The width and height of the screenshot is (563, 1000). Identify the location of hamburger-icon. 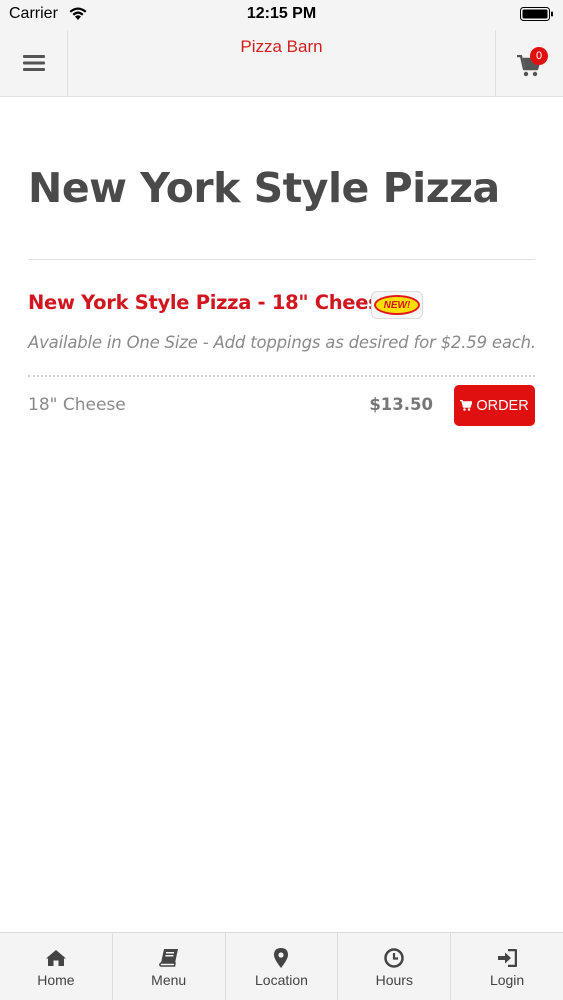
(33, 63).